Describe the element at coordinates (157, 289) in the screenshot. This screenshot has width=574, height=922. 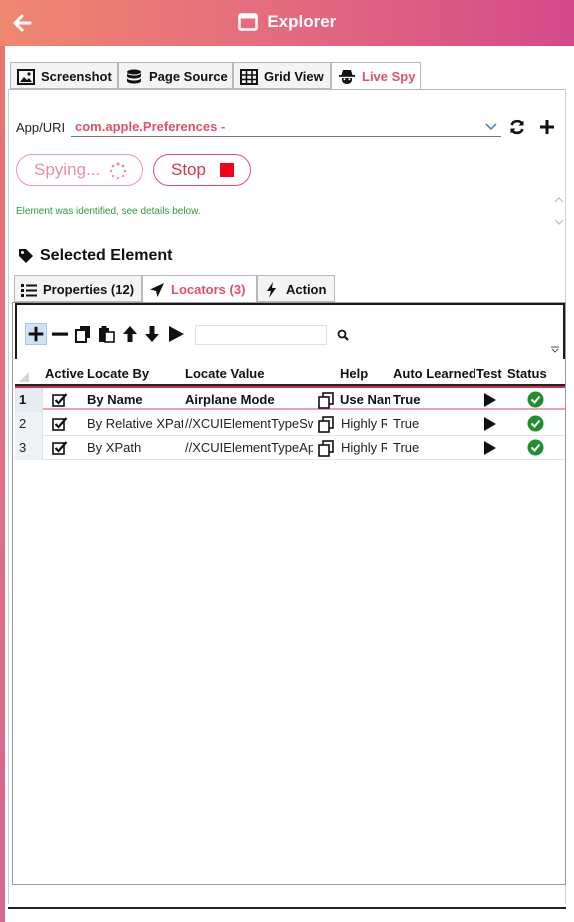
I see `location-arrow-icon` at that location.